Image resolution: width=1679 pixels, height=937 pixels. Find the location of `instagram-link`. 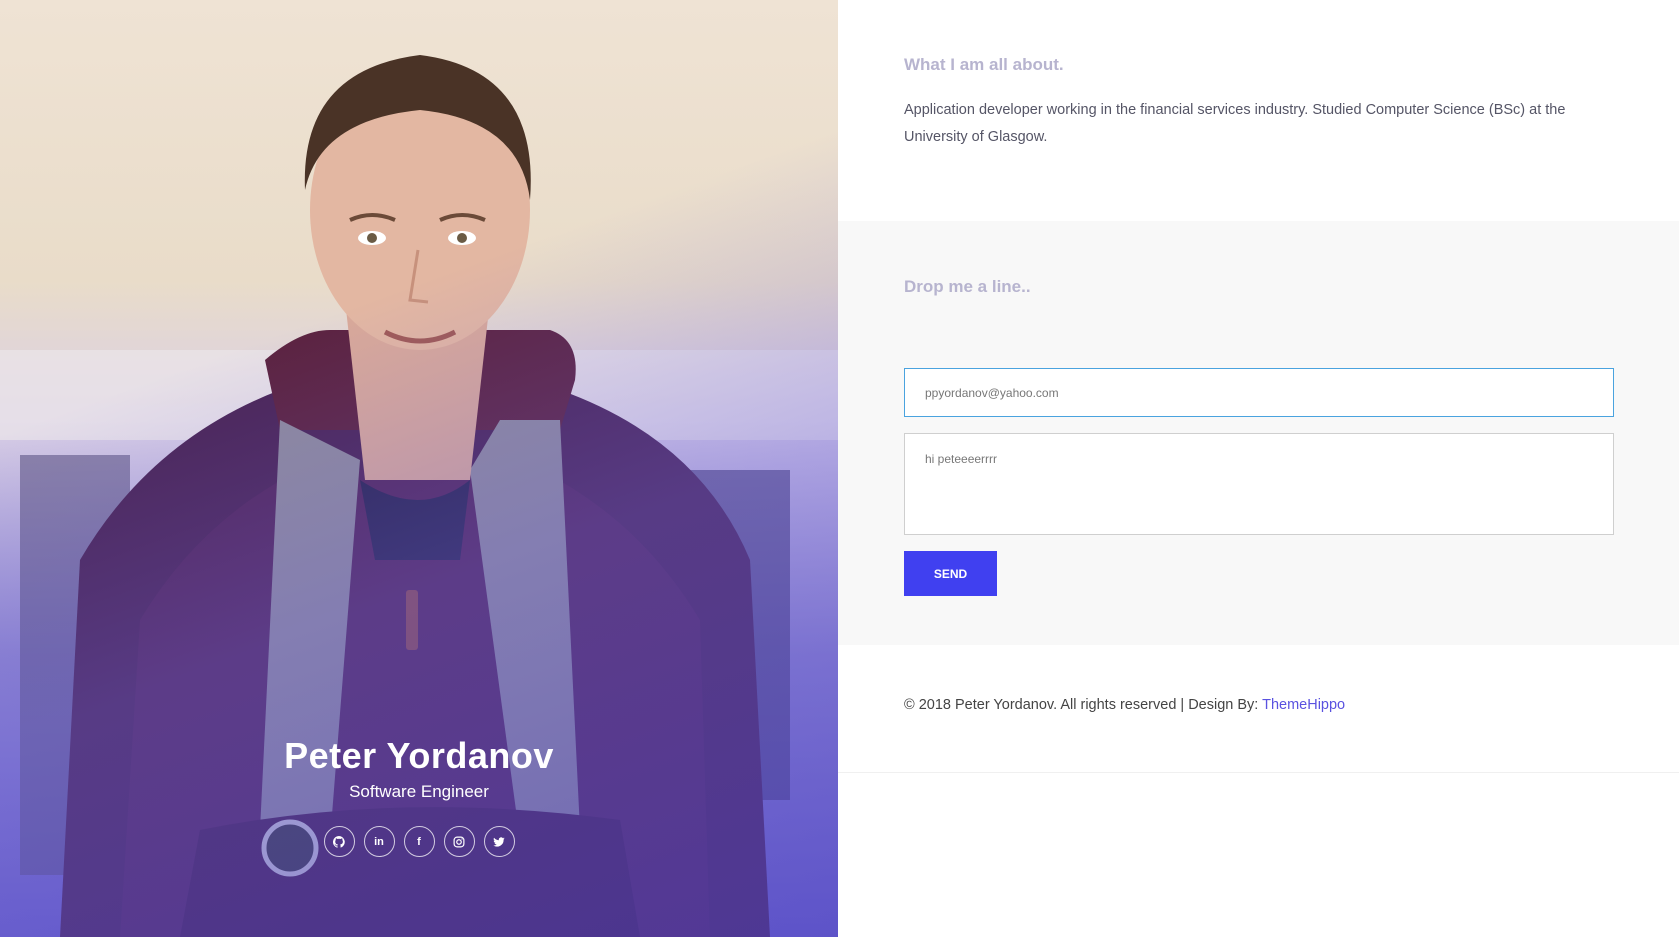

instagram-link is located at coordinates (459, 841).